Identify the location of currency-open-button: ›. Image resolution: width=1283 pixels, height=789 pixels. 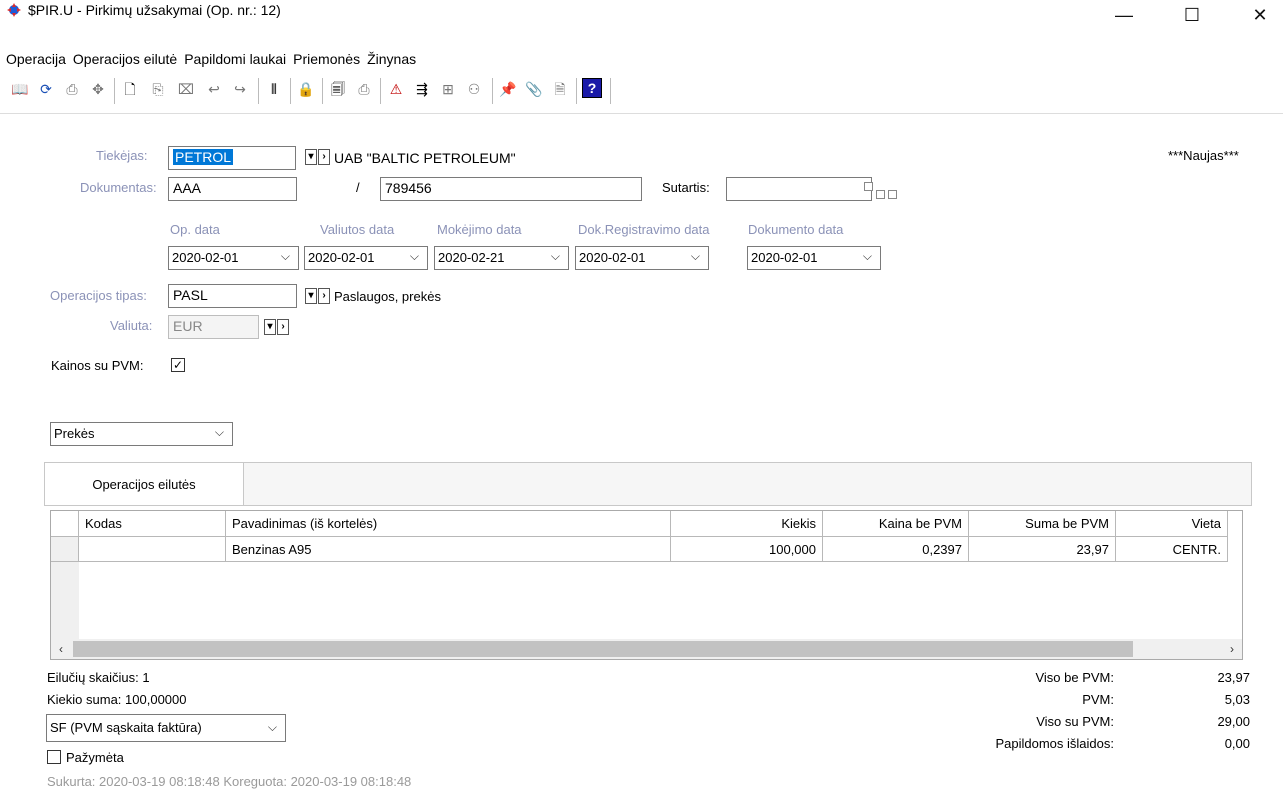
(283, 327).